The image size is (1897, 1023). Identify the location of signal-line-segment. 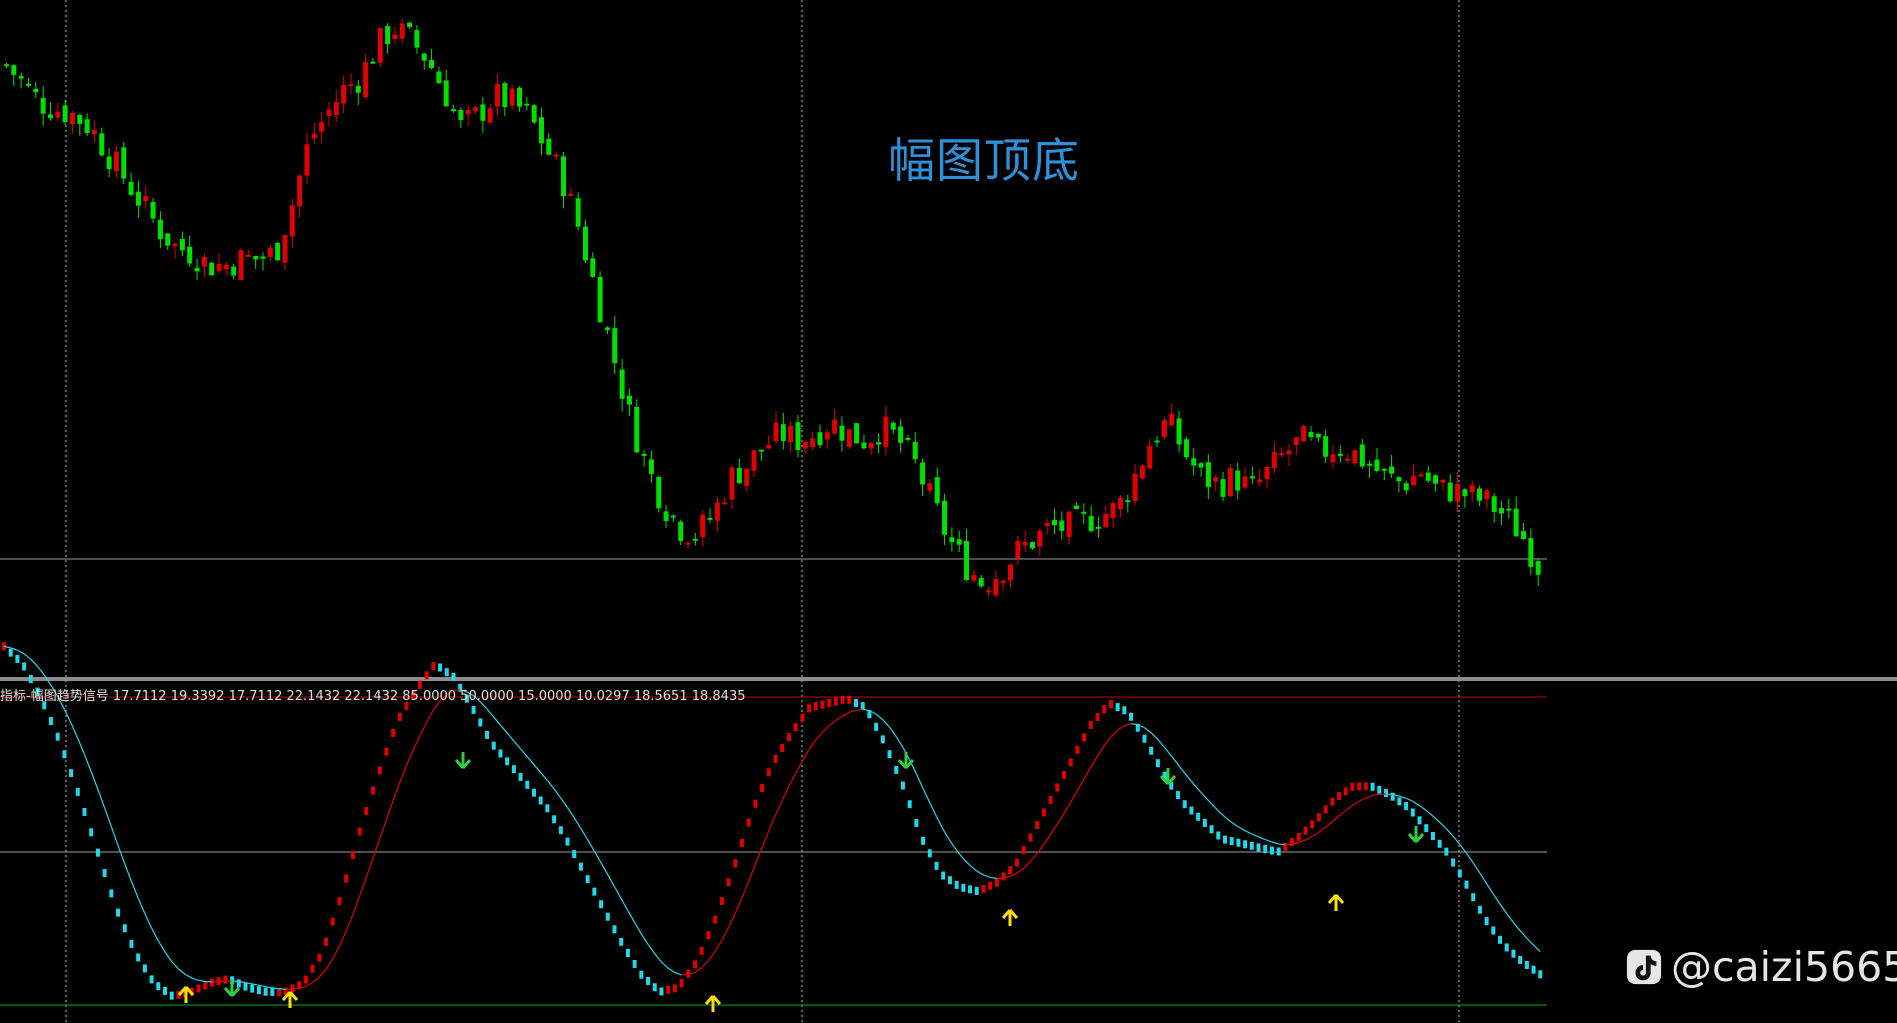
(1289, 844).